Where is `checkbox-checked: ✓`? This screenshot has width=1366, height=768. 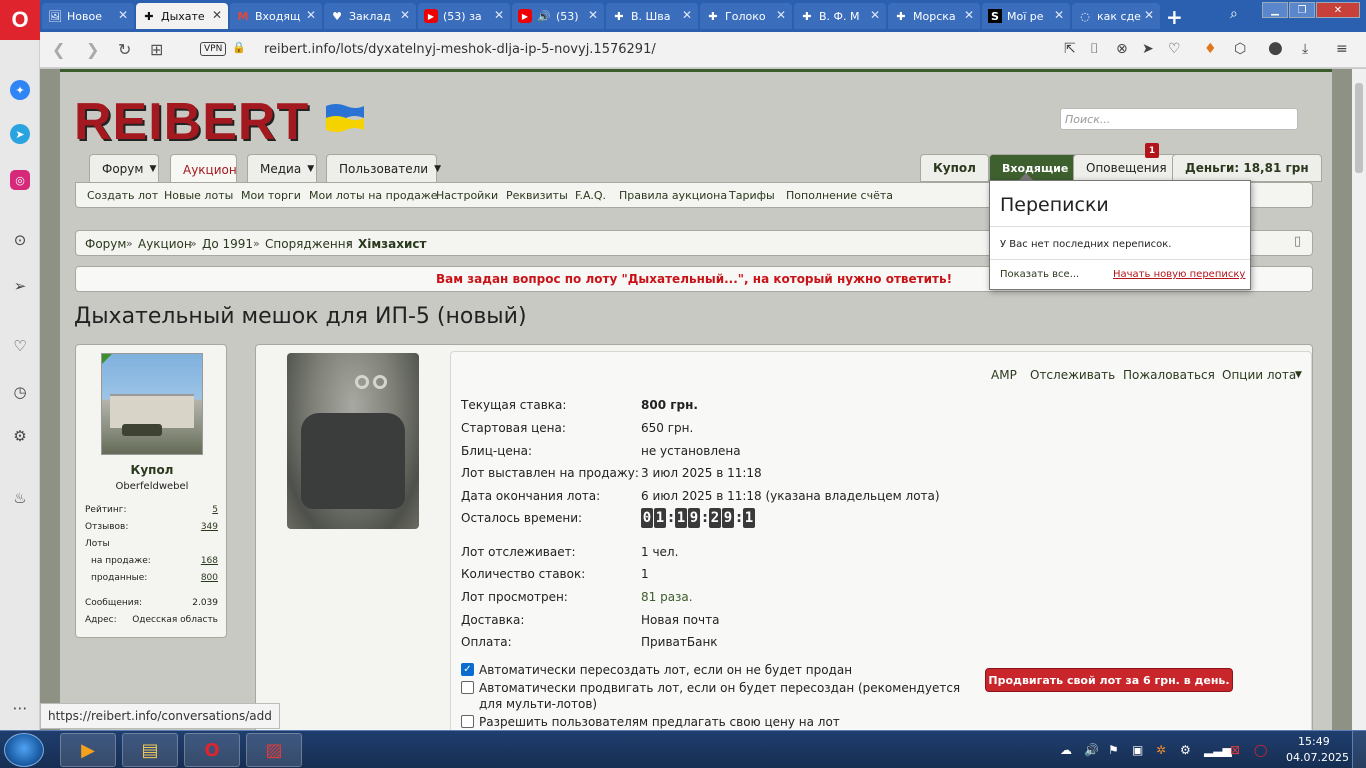 checkbox-checked: ✓ is located at coordinates (467, 669).